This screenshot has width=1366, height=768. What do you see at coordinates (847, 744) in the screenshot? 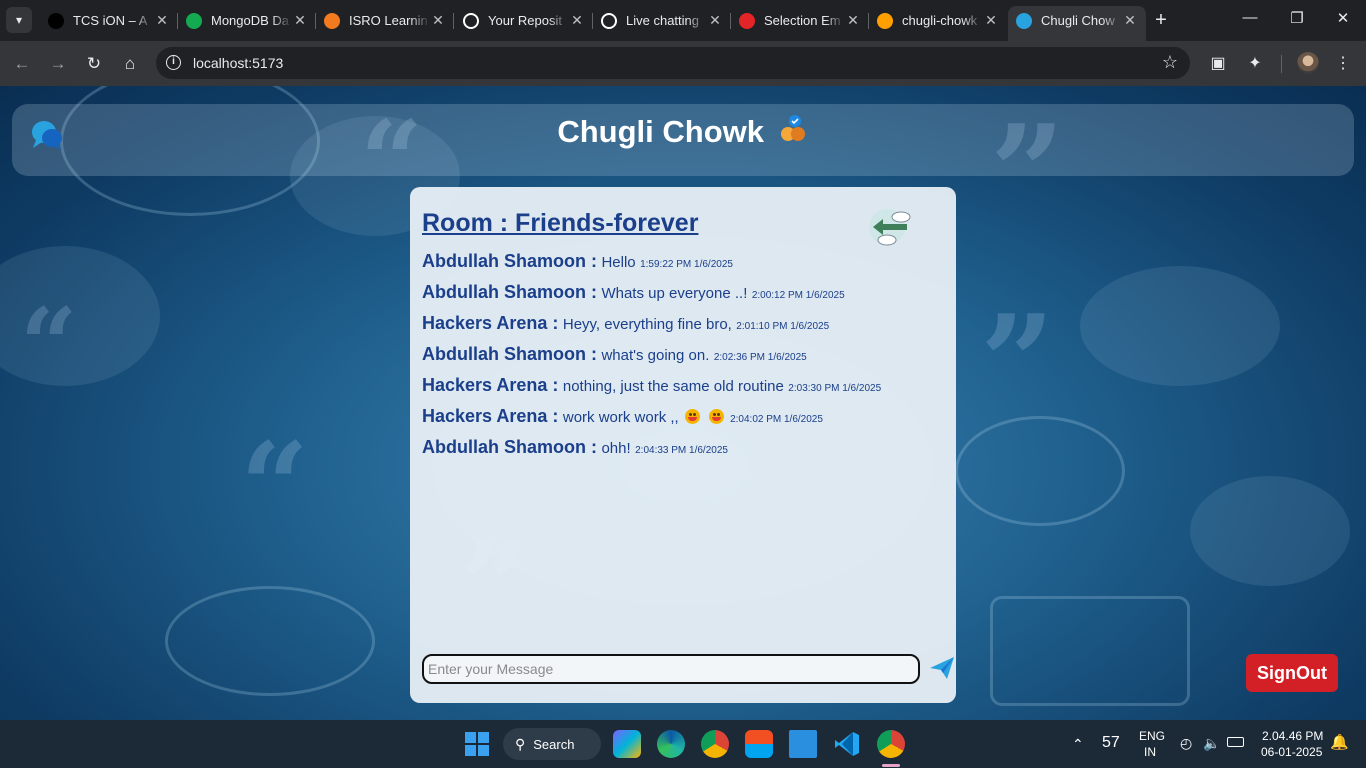
I see `vscode-icon` at bounding box center [847, 744].